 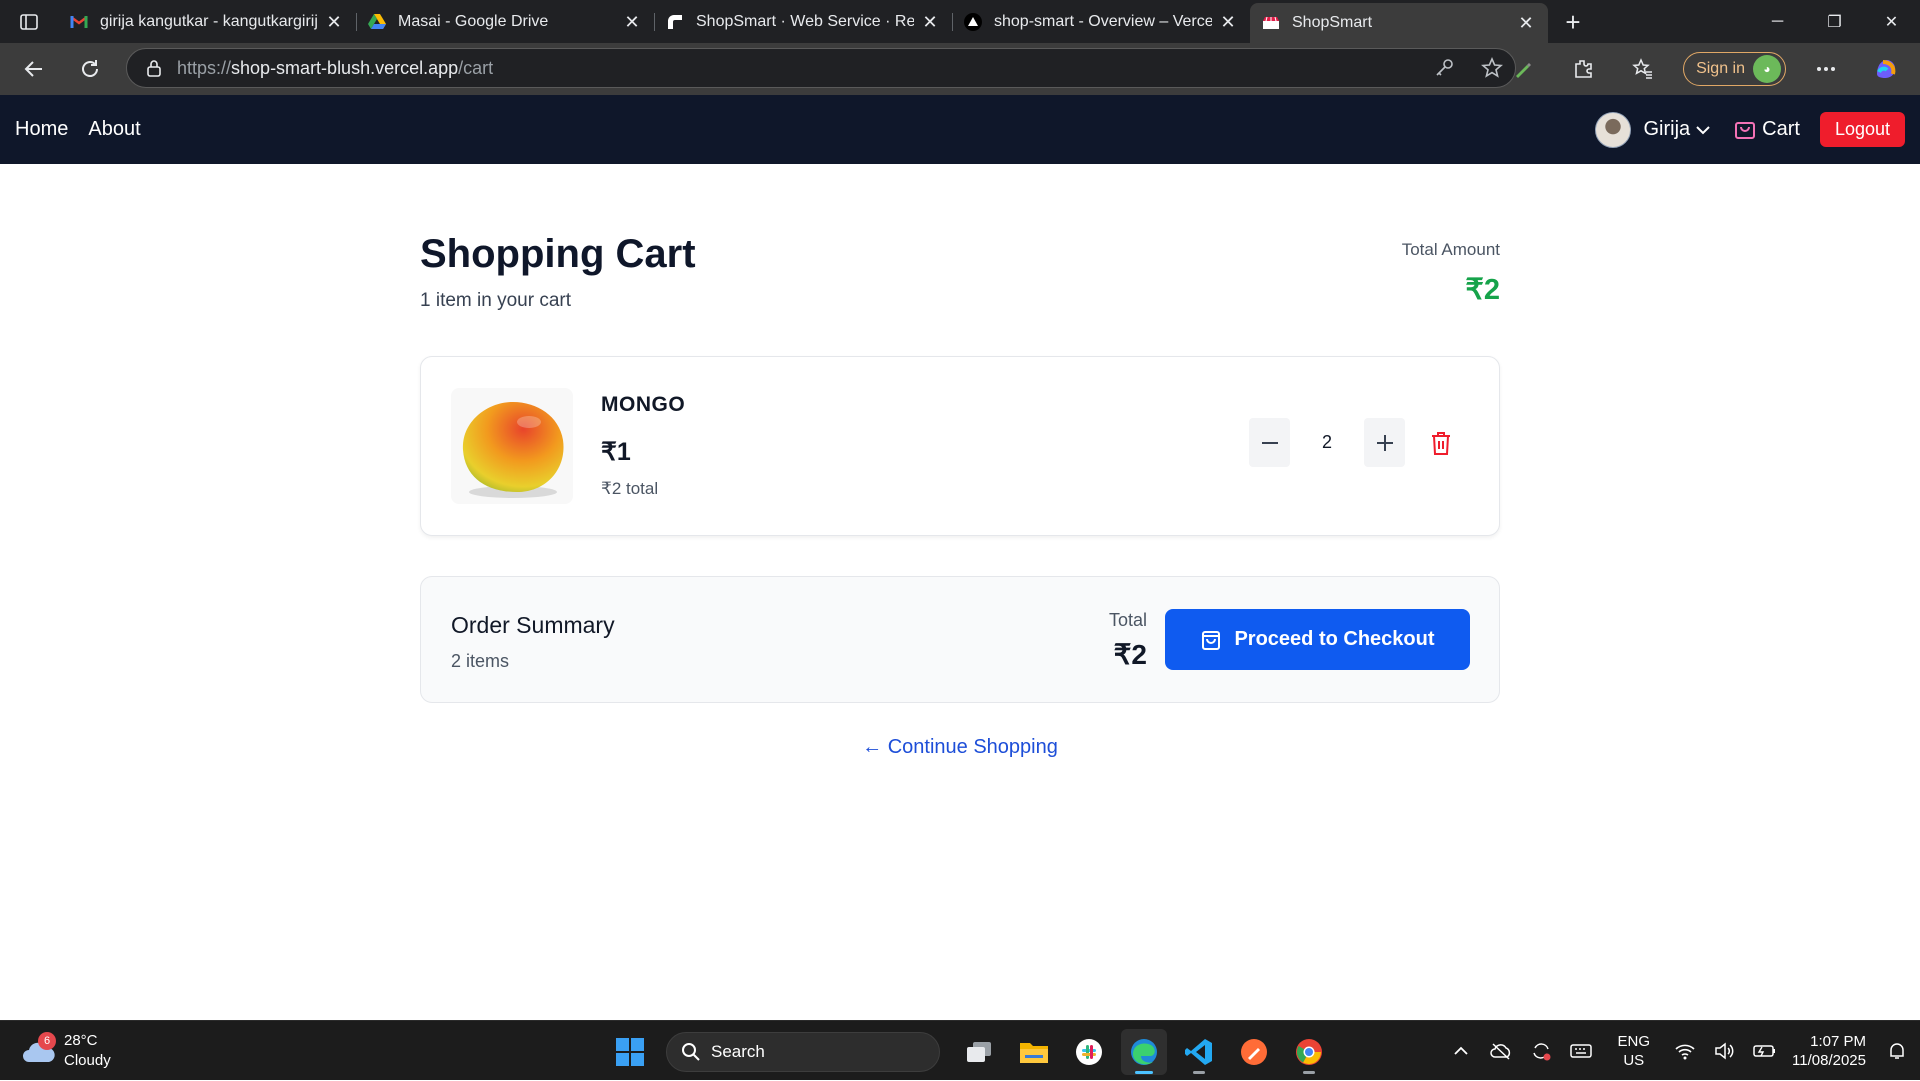 What do you see at coordinates (1829, 1051) in the screenshot?
I see `system-clock: 1:07 PM 11/08/2025` at bounding box center [1829, 1051].